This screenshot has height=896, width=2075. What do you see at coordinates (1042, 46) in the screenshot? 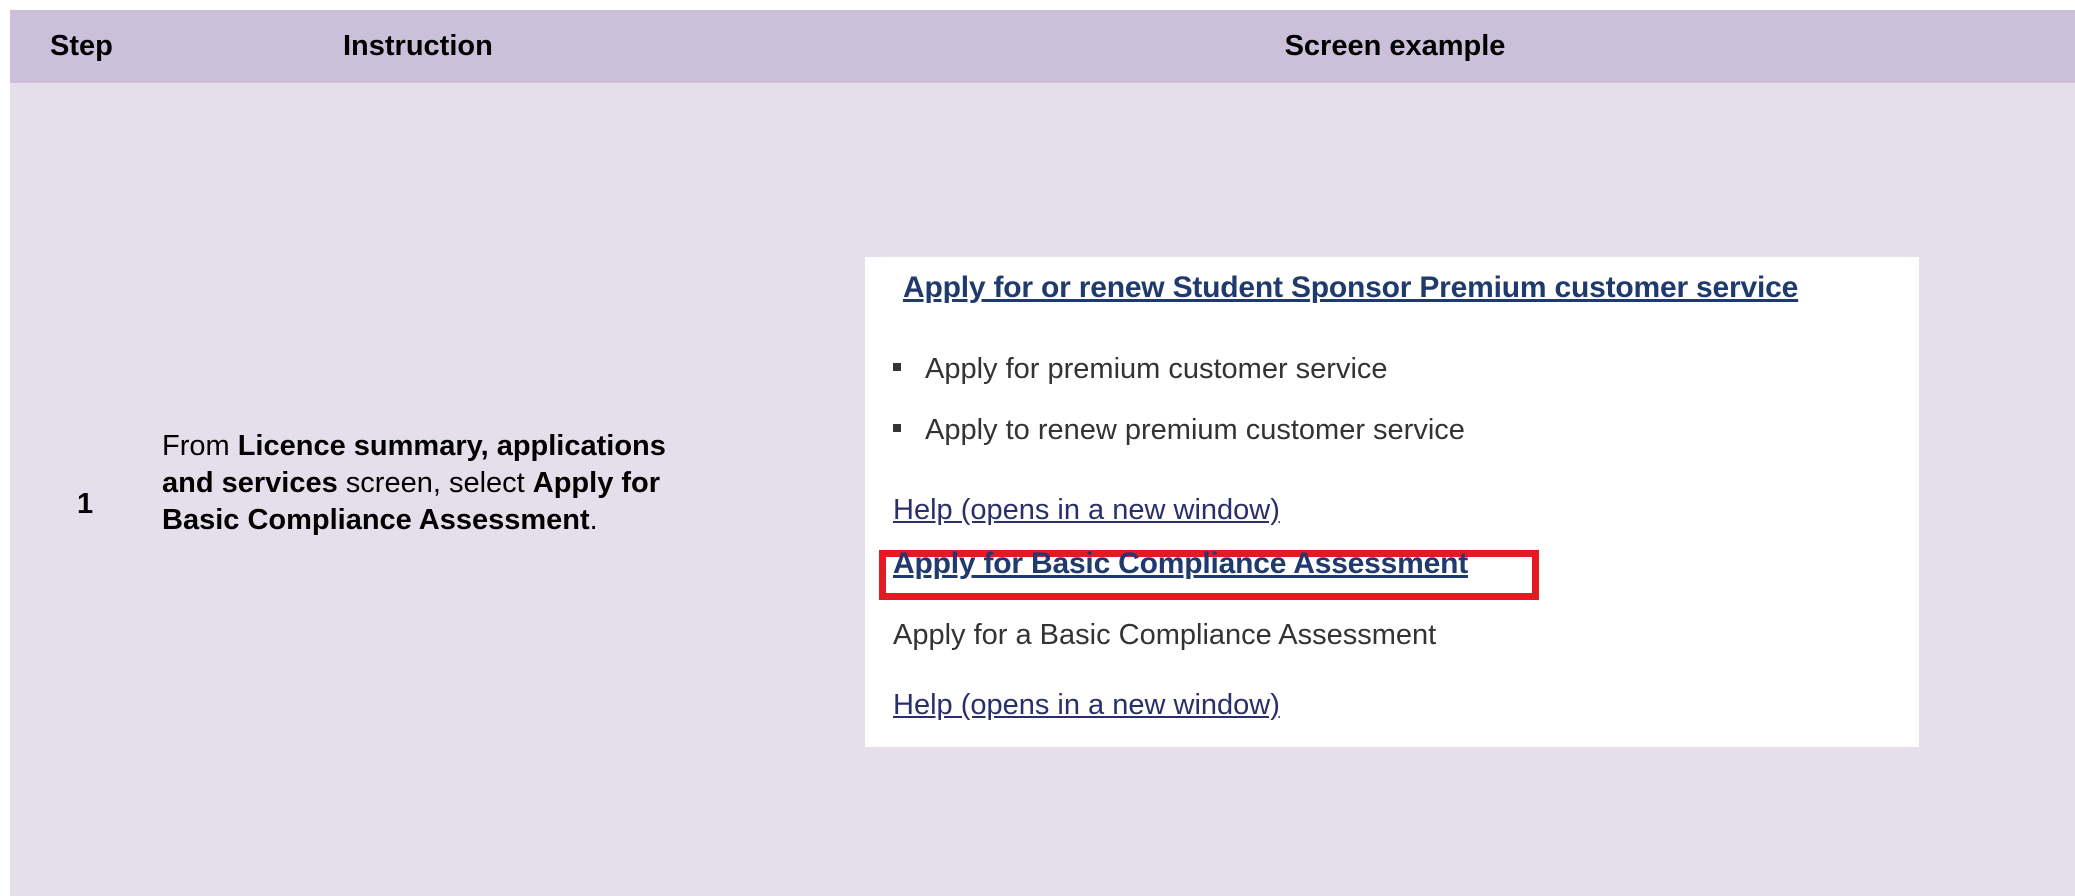
I see `table-header-row: Step Instruction Screen example` at bounding box center [1042, 46].